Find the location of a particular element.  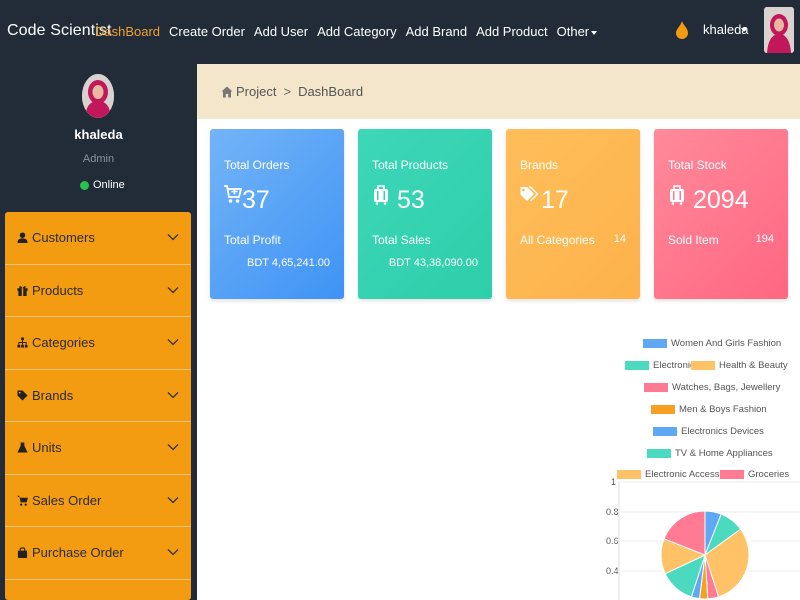

card-title: Total Orders is located at coordinates (257, 165).